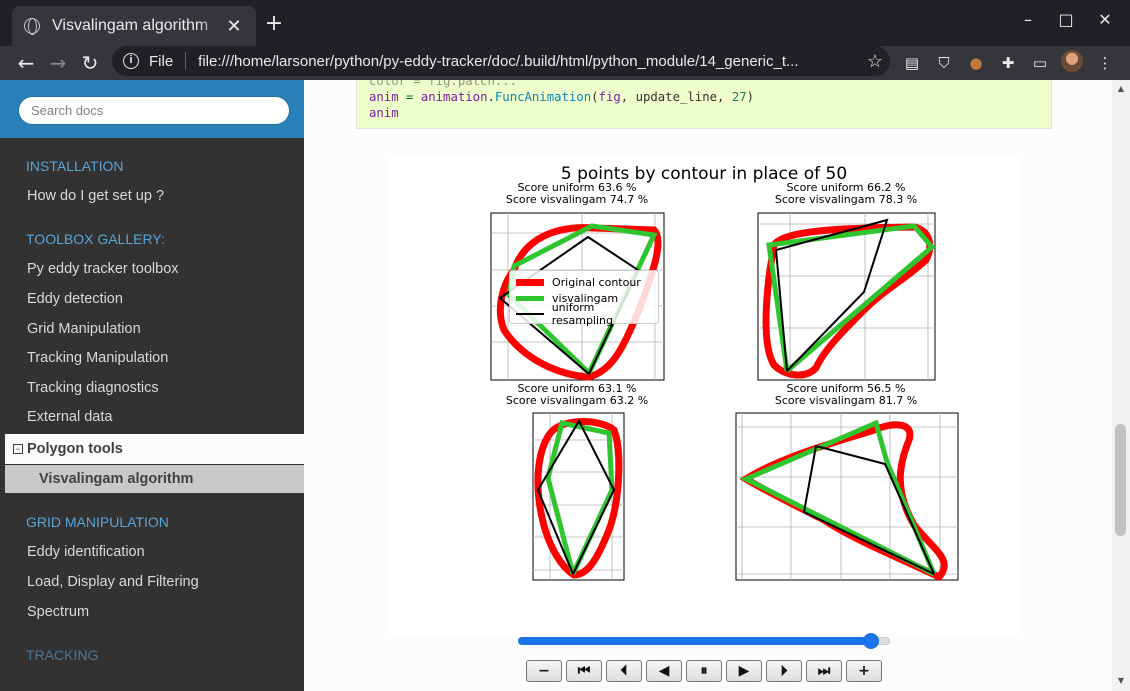 The height and width of the screenshot is (691, 1130). Describe the element at coordinates (58, 63) in the screenshot. I see `forward-arrow-icon: →` at that location.